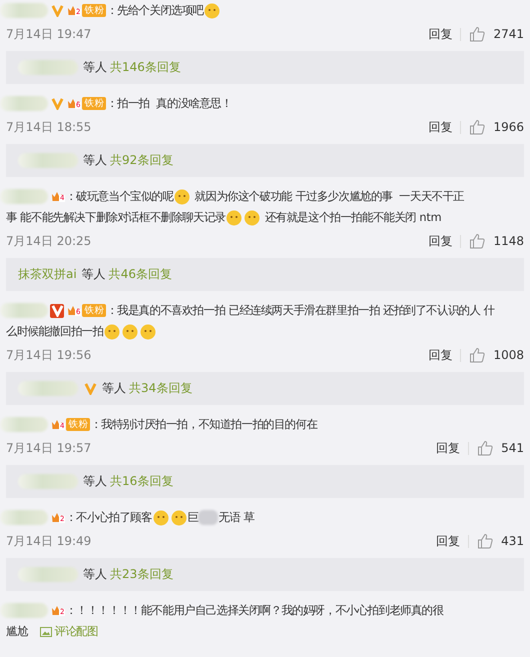 The width and height of the screenshot is (530, 657). What do you see at coordinates (353, 217) in the screenshot?
I see `comment-text: 还有就是这个拍一拍能不能关闭 ntm` at bounding box center [353, 217].